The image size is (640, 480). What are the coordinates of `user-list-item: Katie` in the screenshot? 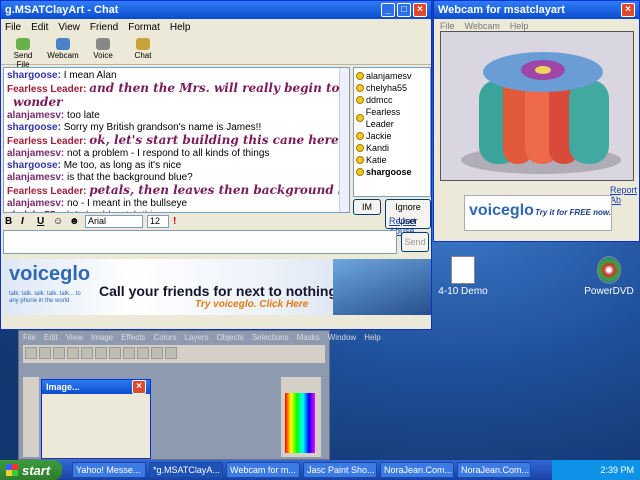 It's located at (392, 160).